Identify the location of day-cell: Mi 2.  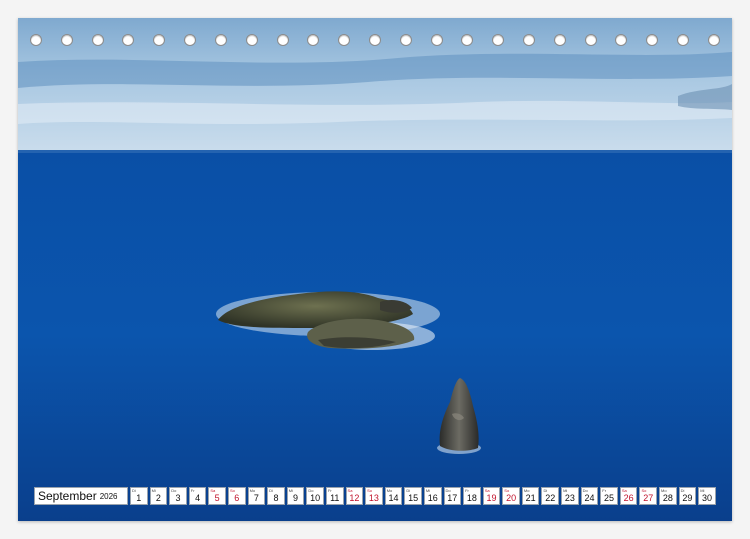
(158, 496).